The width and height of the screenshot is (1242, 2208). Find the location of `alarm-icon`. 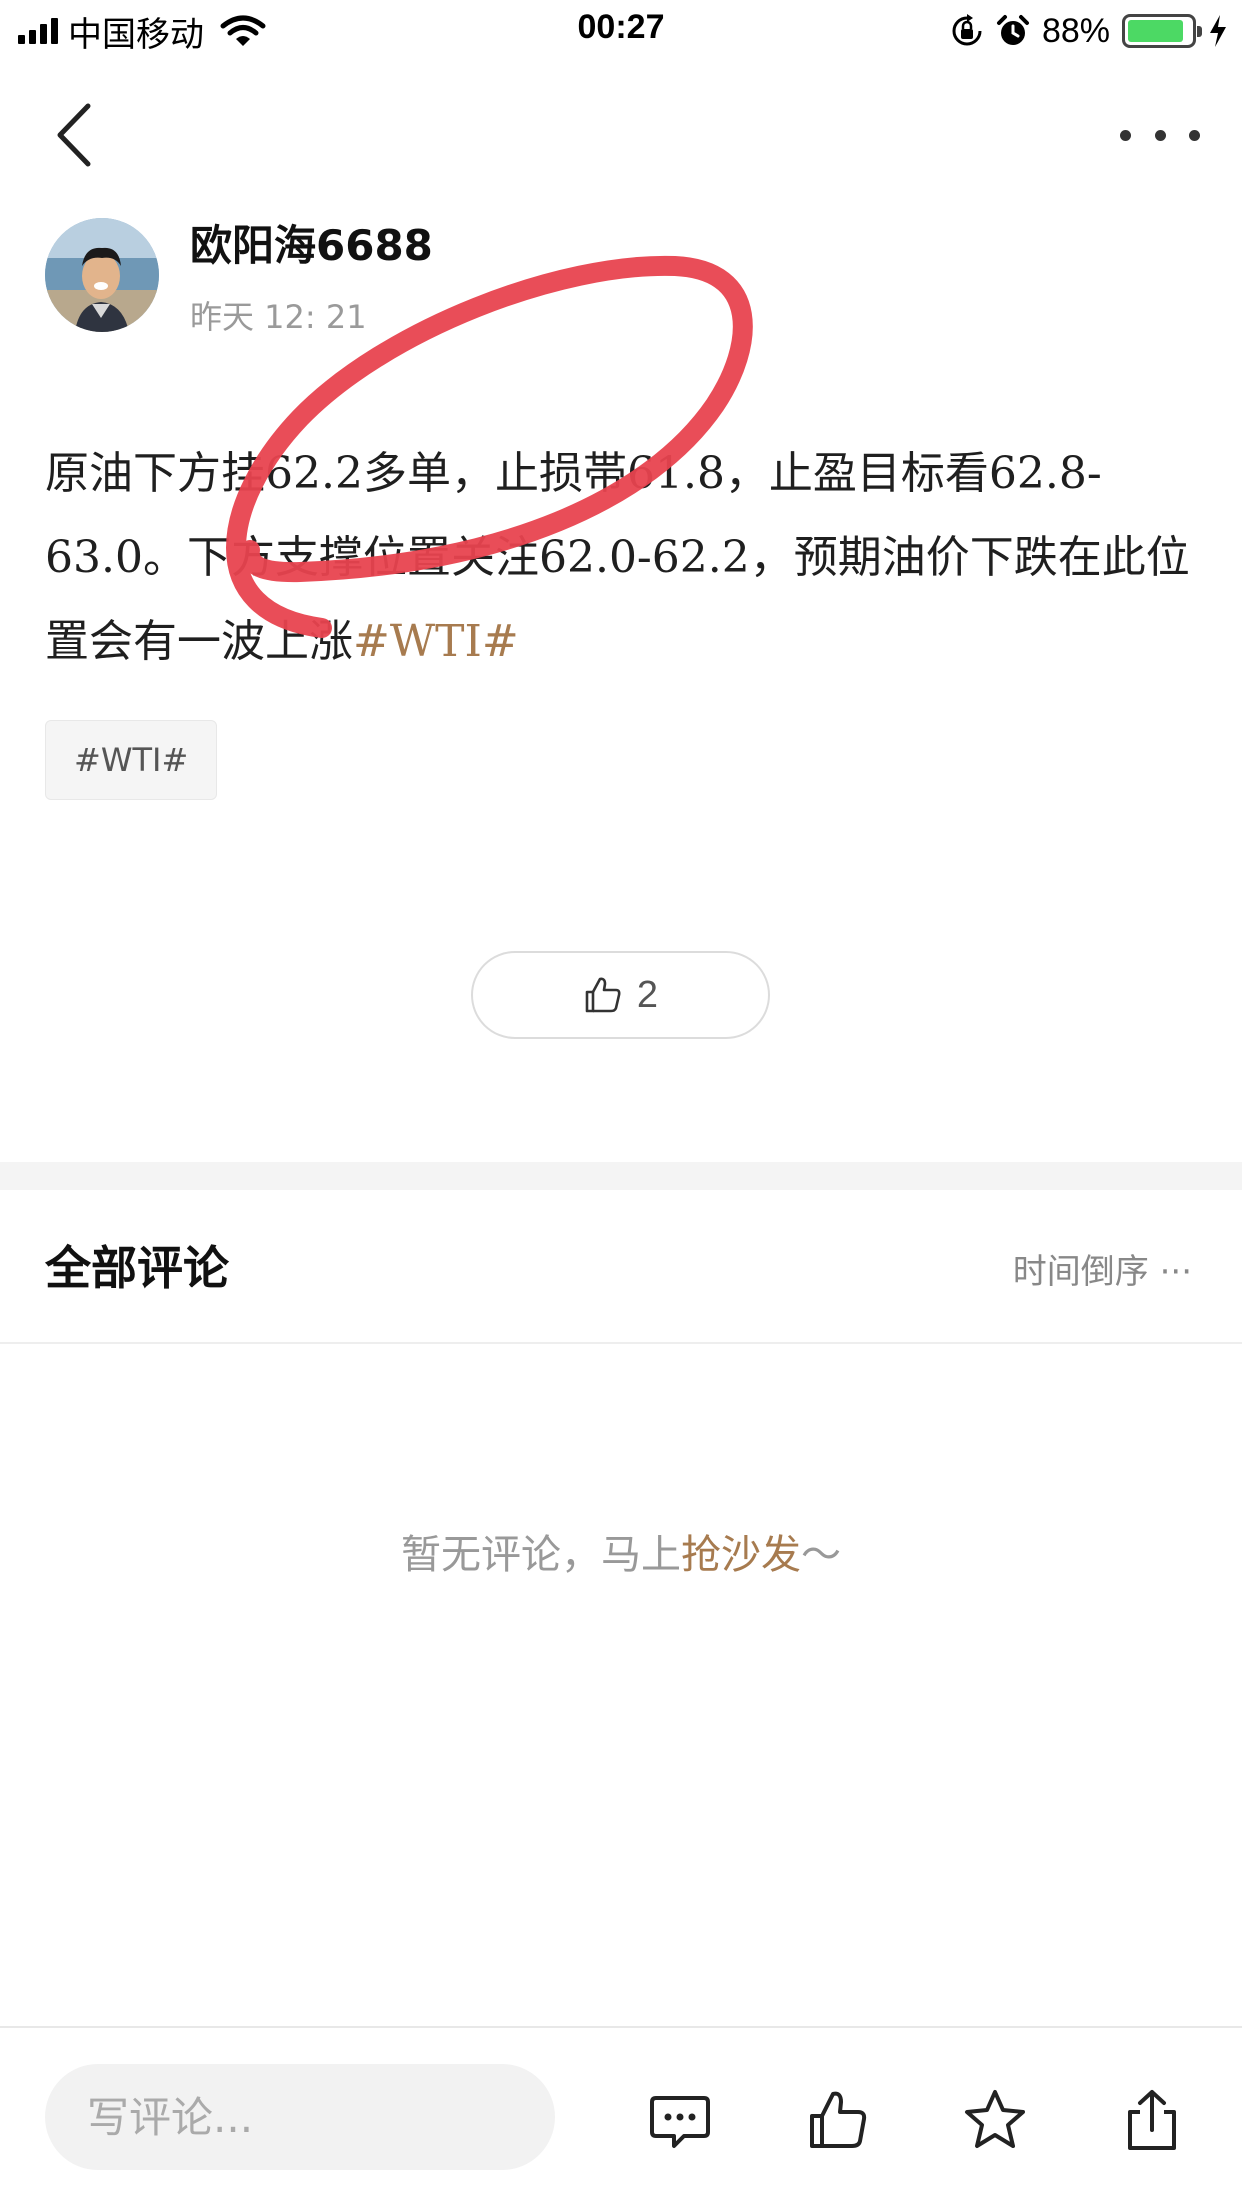

alarm-icon is located at coordinates (1012, 30).